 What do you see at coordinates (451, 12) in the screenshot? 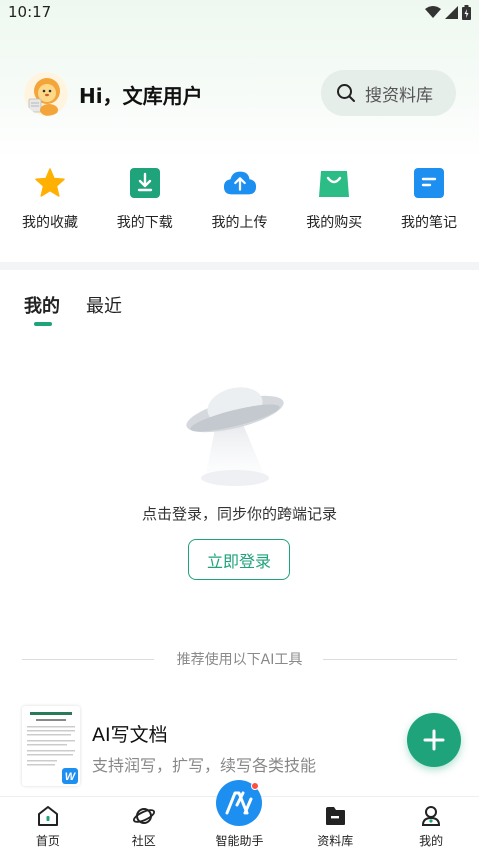
I see `signal-icon` at bounding box center [451, 12].